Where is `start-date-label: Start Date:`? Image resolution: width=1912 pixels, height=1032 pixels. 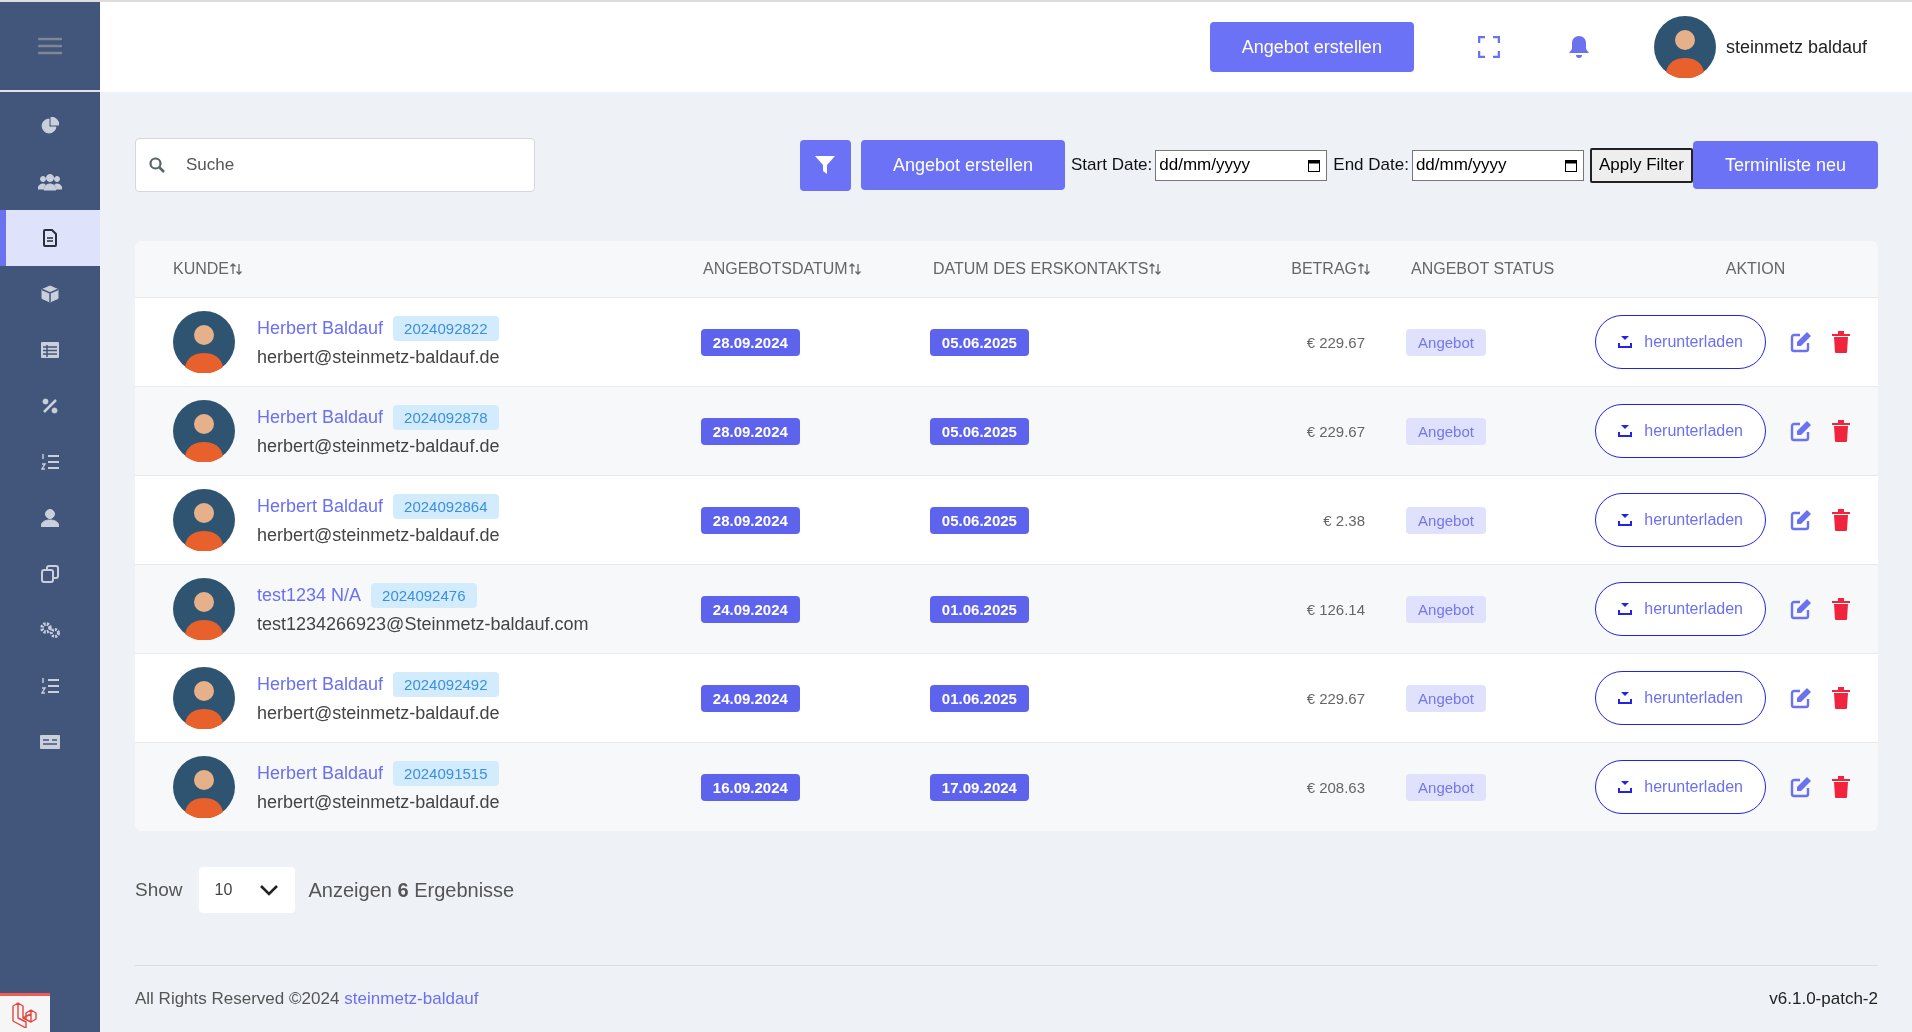 start-date-label: Start Date: is located at coordinates (1112, 165).